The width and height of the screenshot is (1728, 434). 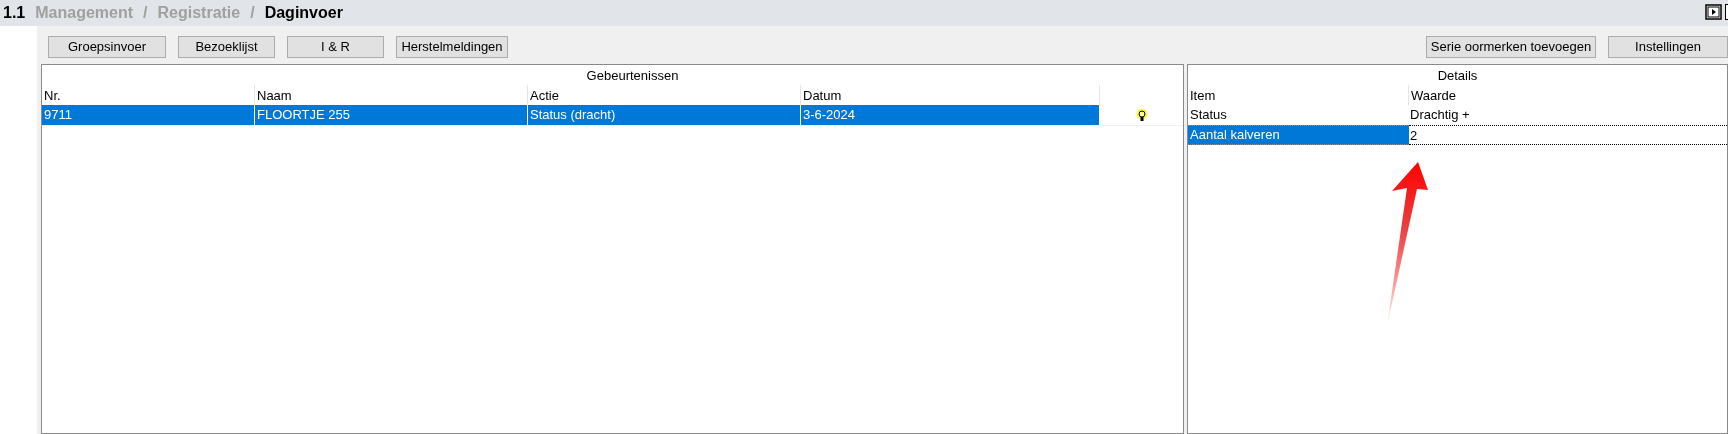 I want to click on table-cell: Aantal kalveren, so click(x=1298, y=135).